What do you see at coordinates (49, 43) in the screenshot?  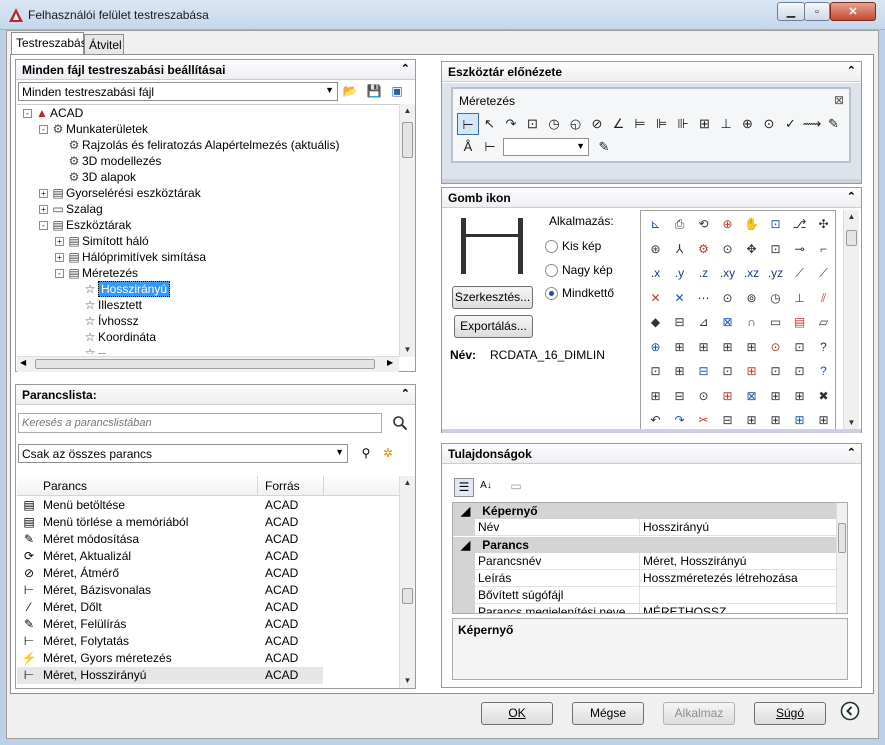 I see `tab-customize: Testreszabás` at bounding box center [49, 43].